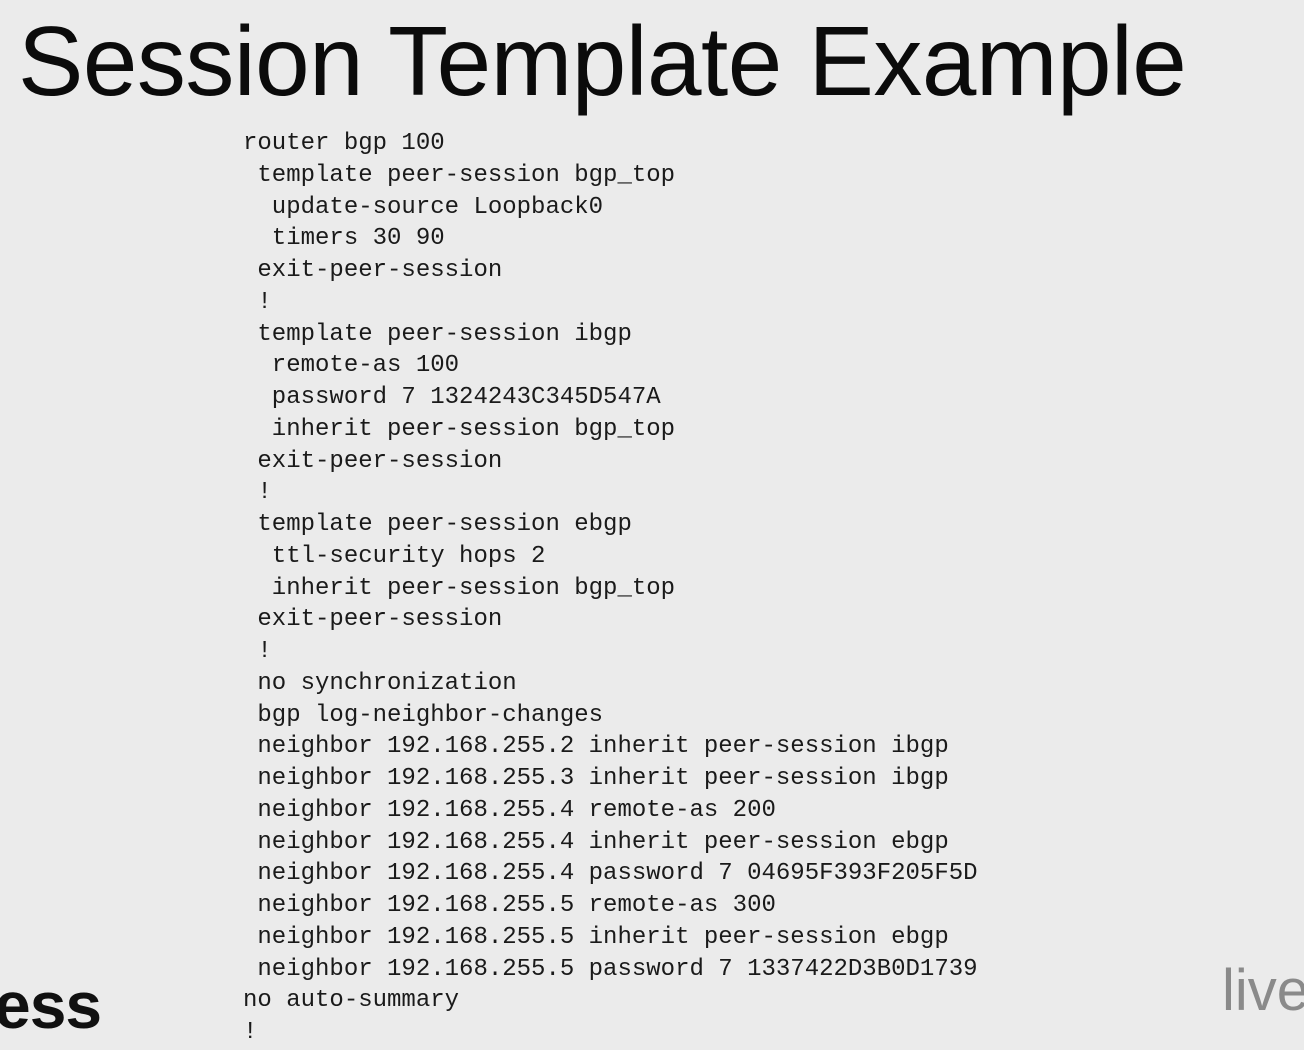 The image size is (1304, 1050). What do you see at coordinates (344, 143) in the screenshot?
I see `code-line: router bgp 100` at bounding box center [344, 143].